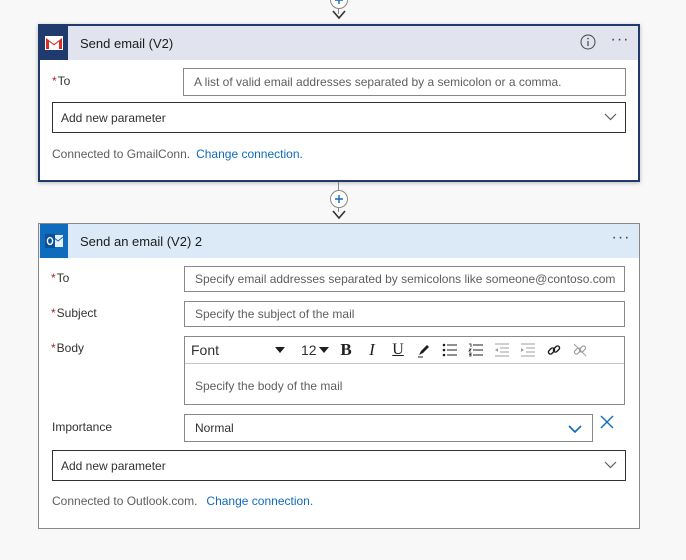  What do you see at coordinates (554, 350) in the screenshot?
I see `insert-link-icon` at bounding box center [554, 350].